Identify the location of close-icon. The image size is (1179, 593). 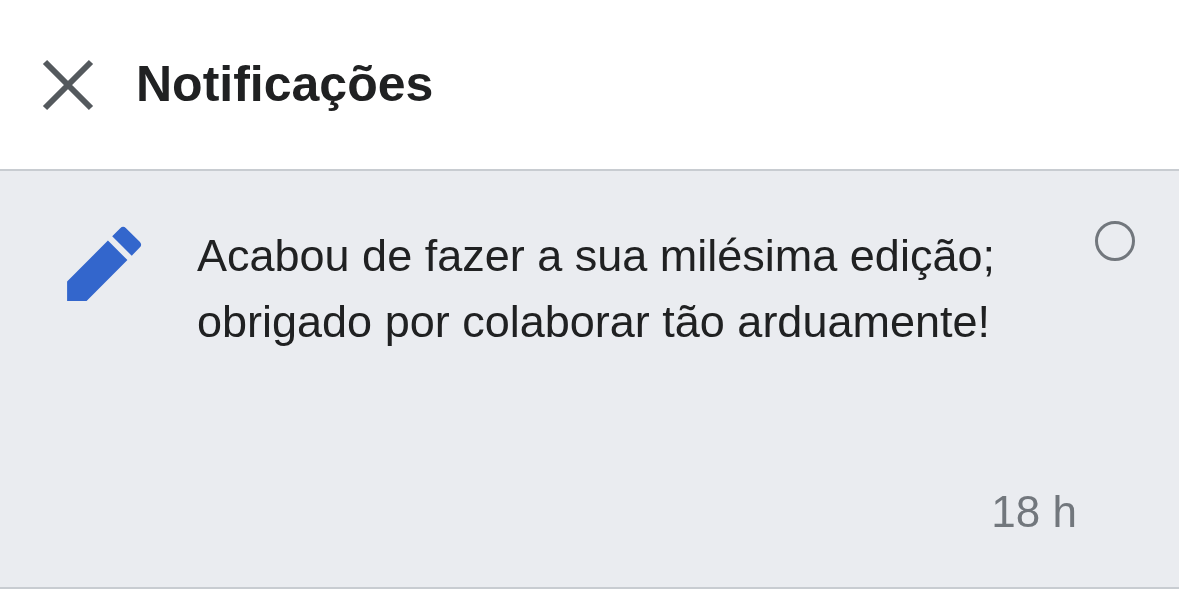
(68, 84).